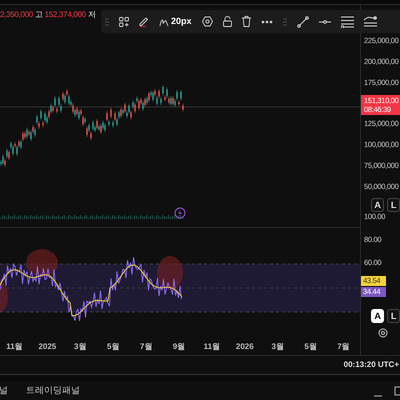  I want to click on maximize-icon, so click(397, 391).